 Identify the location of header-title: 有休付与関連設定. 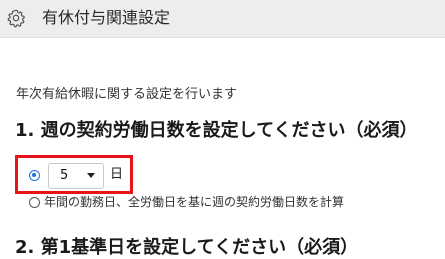
(106, 17).